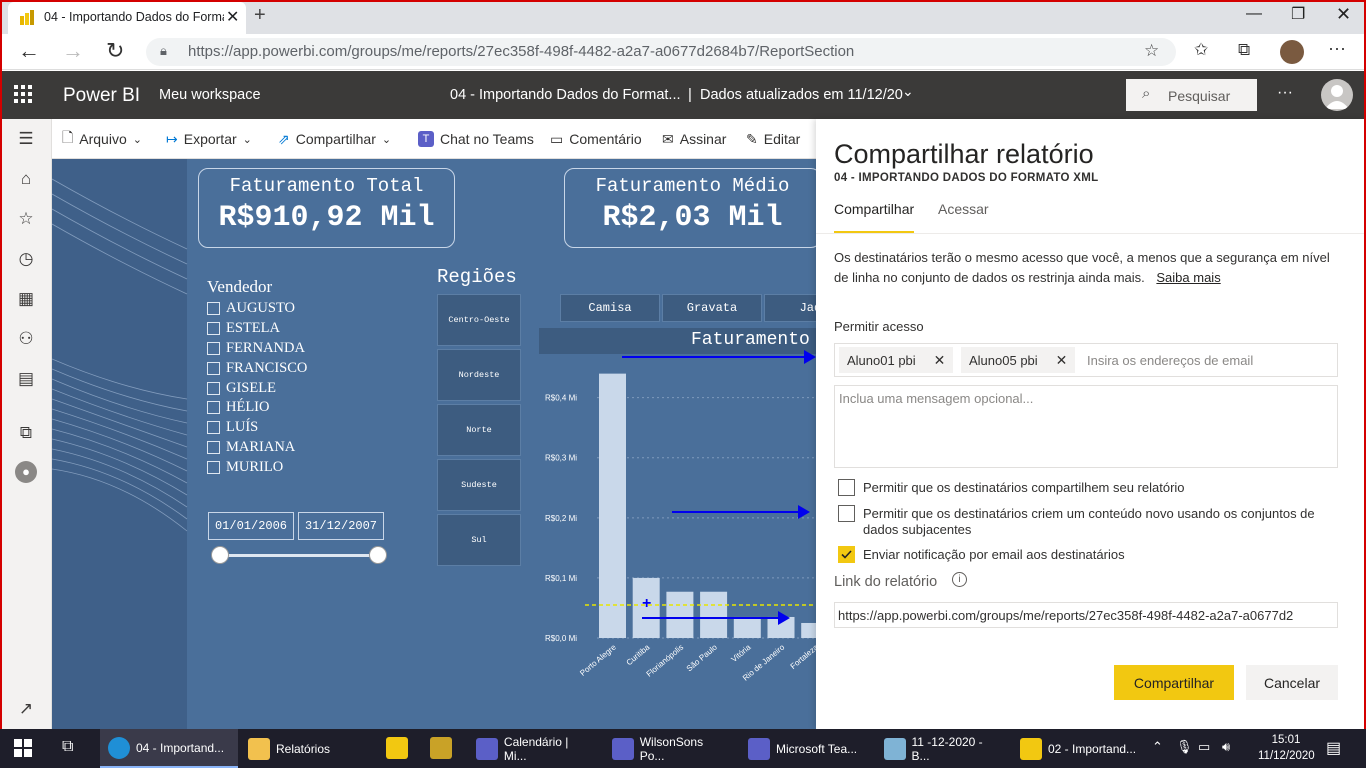  What do you see at coordinates (307, 368) in the screenshot?
I see `seller-slicer-item: FRANCISCO` at bounding box center [307, 368].